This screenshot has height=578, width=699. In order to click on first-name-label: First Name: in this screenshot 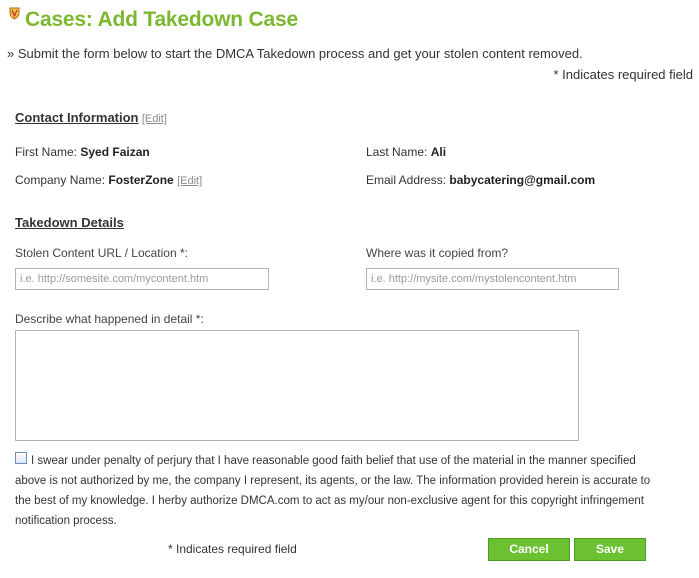, I will do `click(46, 152)`.